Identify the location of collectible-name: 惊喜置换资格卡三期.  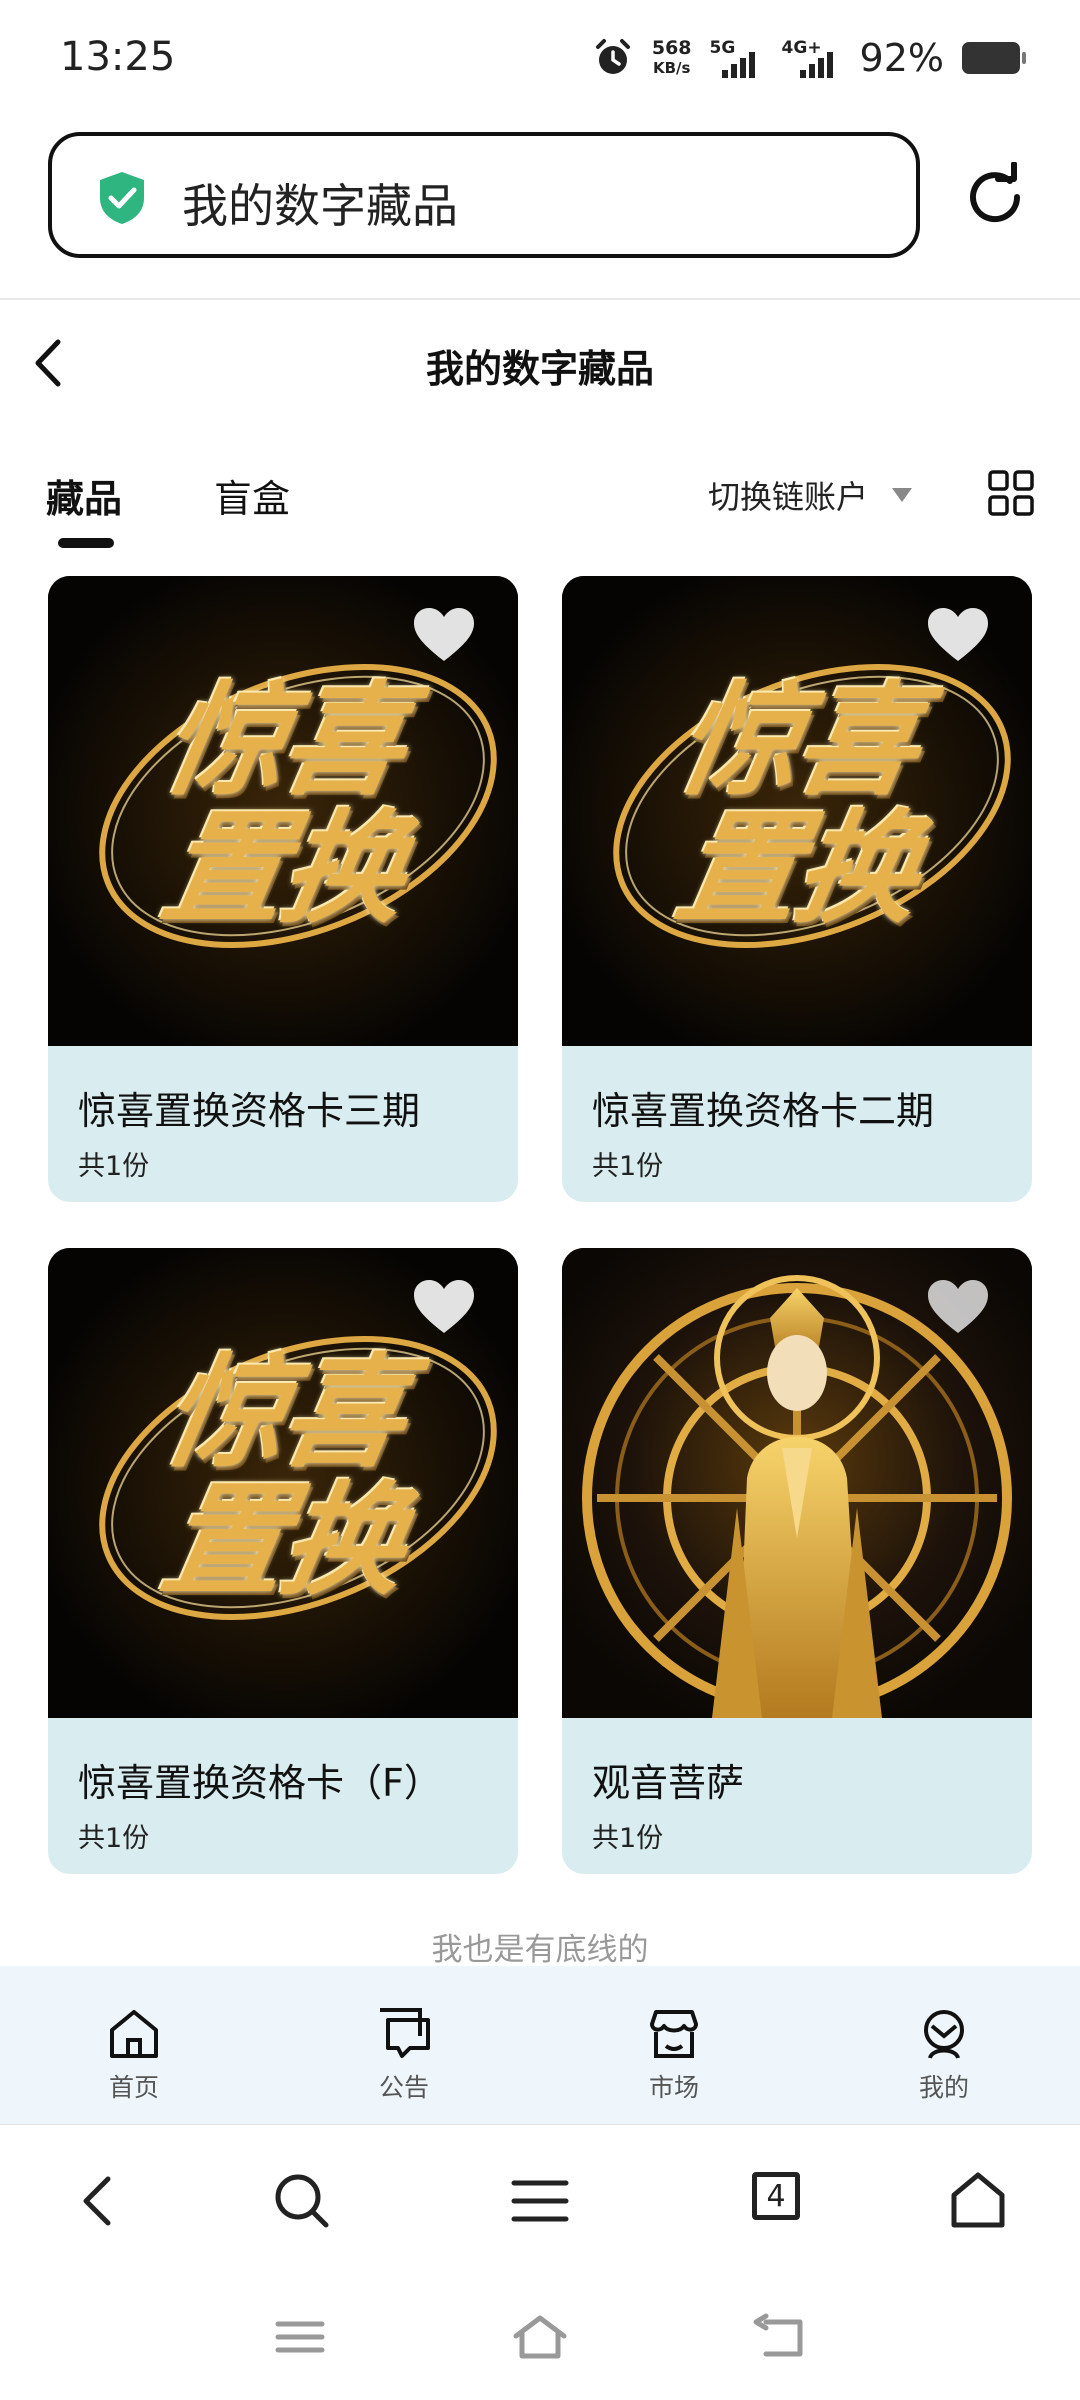
(249, 1111).